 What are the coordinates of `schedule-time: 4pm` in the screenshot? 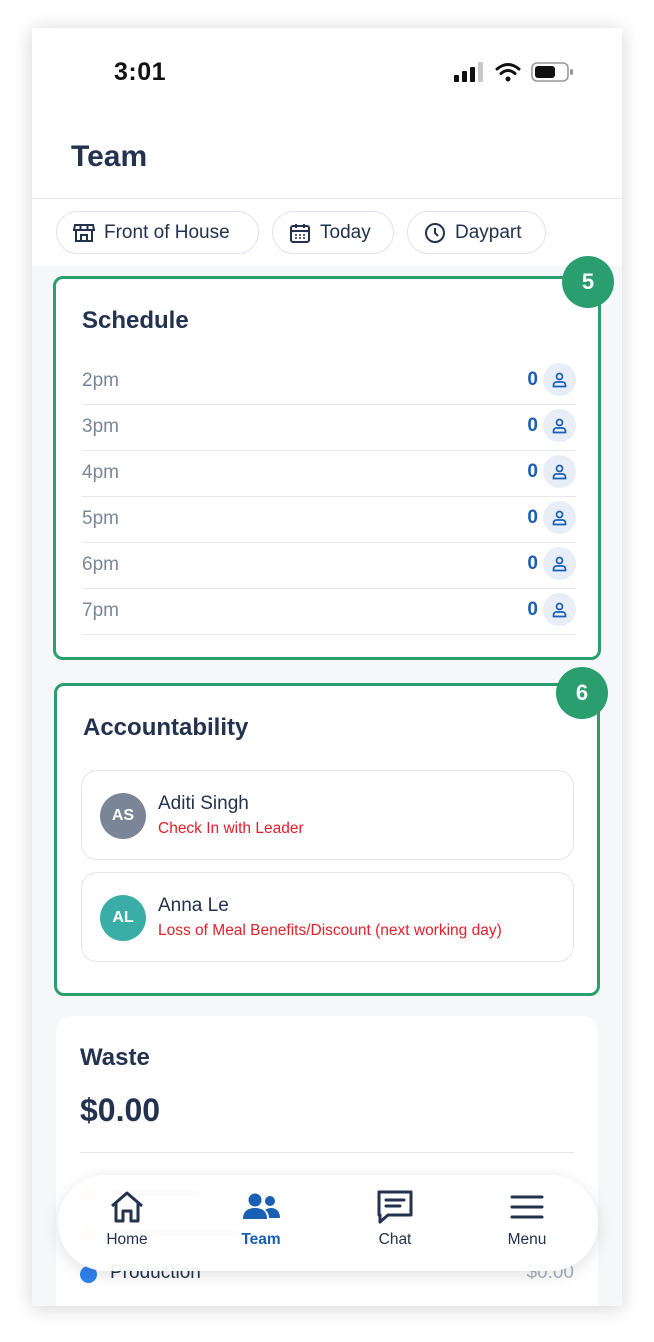 It's located at (100, 472).